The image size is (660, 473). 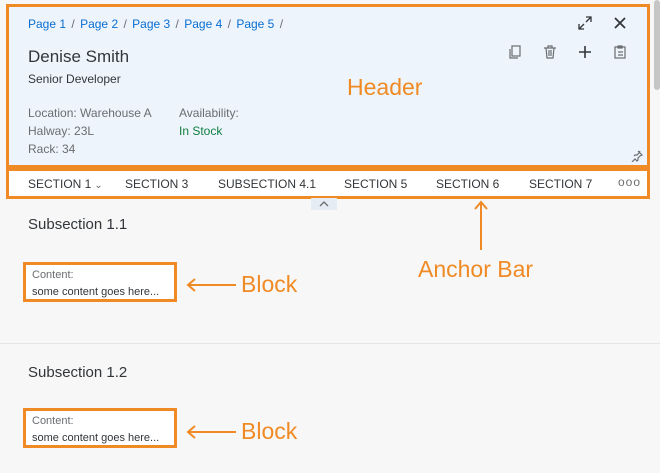 I want to click on availability-label: Availability:, so click(x=209, y=113).